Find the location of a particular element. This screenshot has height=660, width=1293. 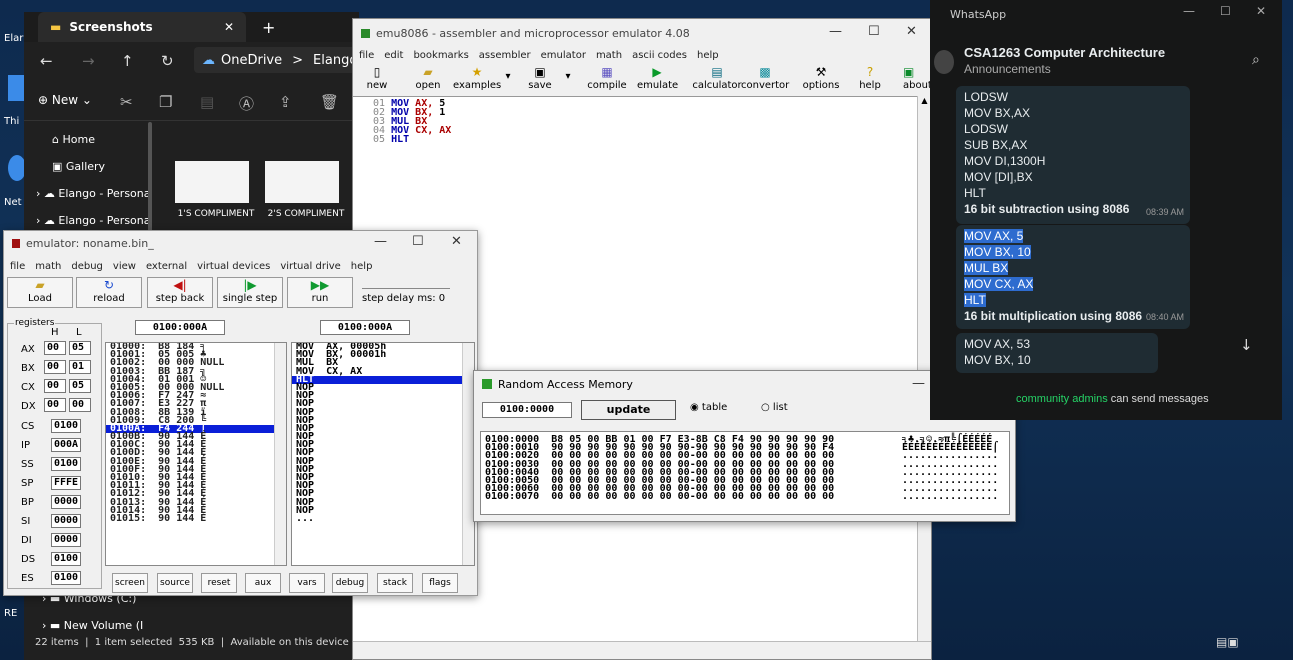

explorer-tab: ▬ Screenshots ✕ is located at coordinates (142, 27).